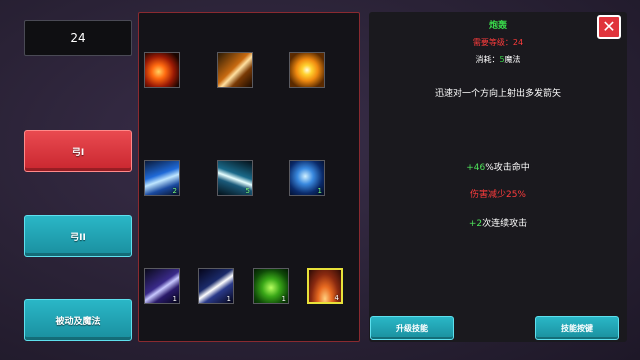  I want to click on skill-slot-poison-bow: 1, so click(271, 286).